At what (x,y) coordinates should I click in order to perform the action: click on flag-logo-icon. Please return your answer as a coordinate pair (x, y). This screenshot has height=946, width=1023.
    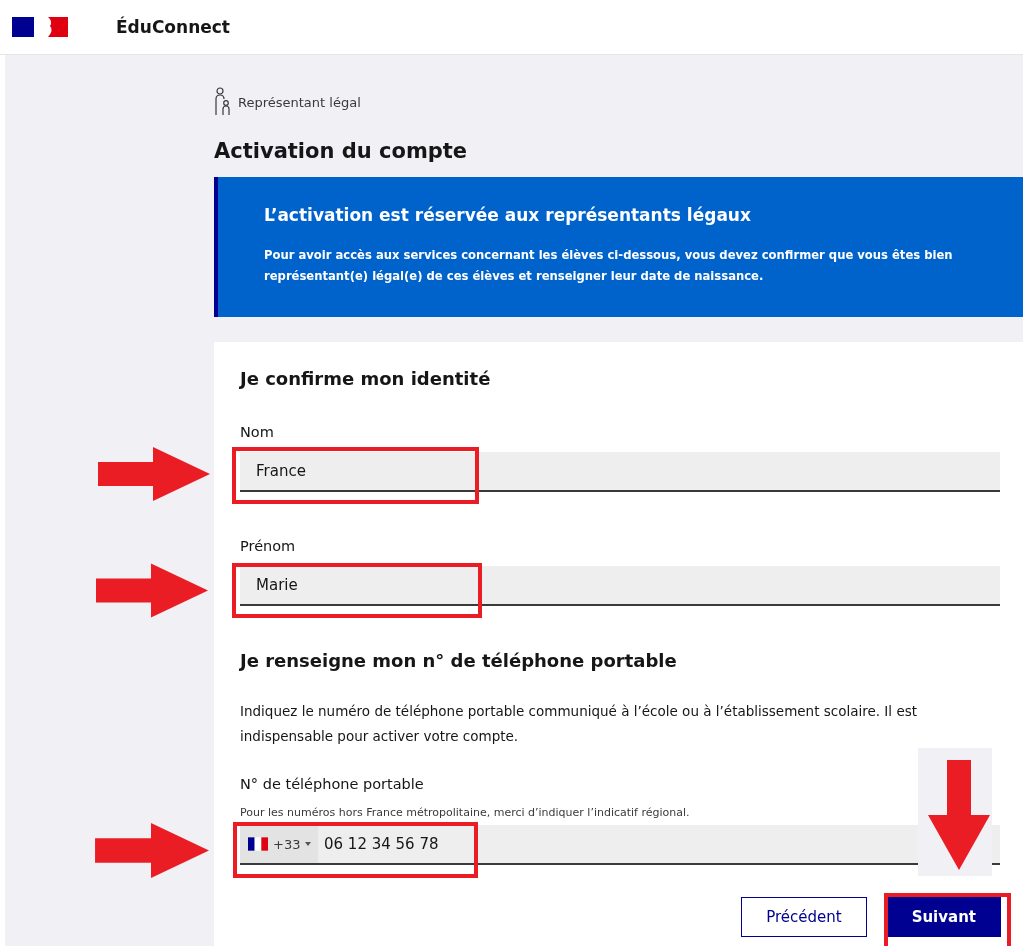
    Looking at the image, I should click on (40, 27).